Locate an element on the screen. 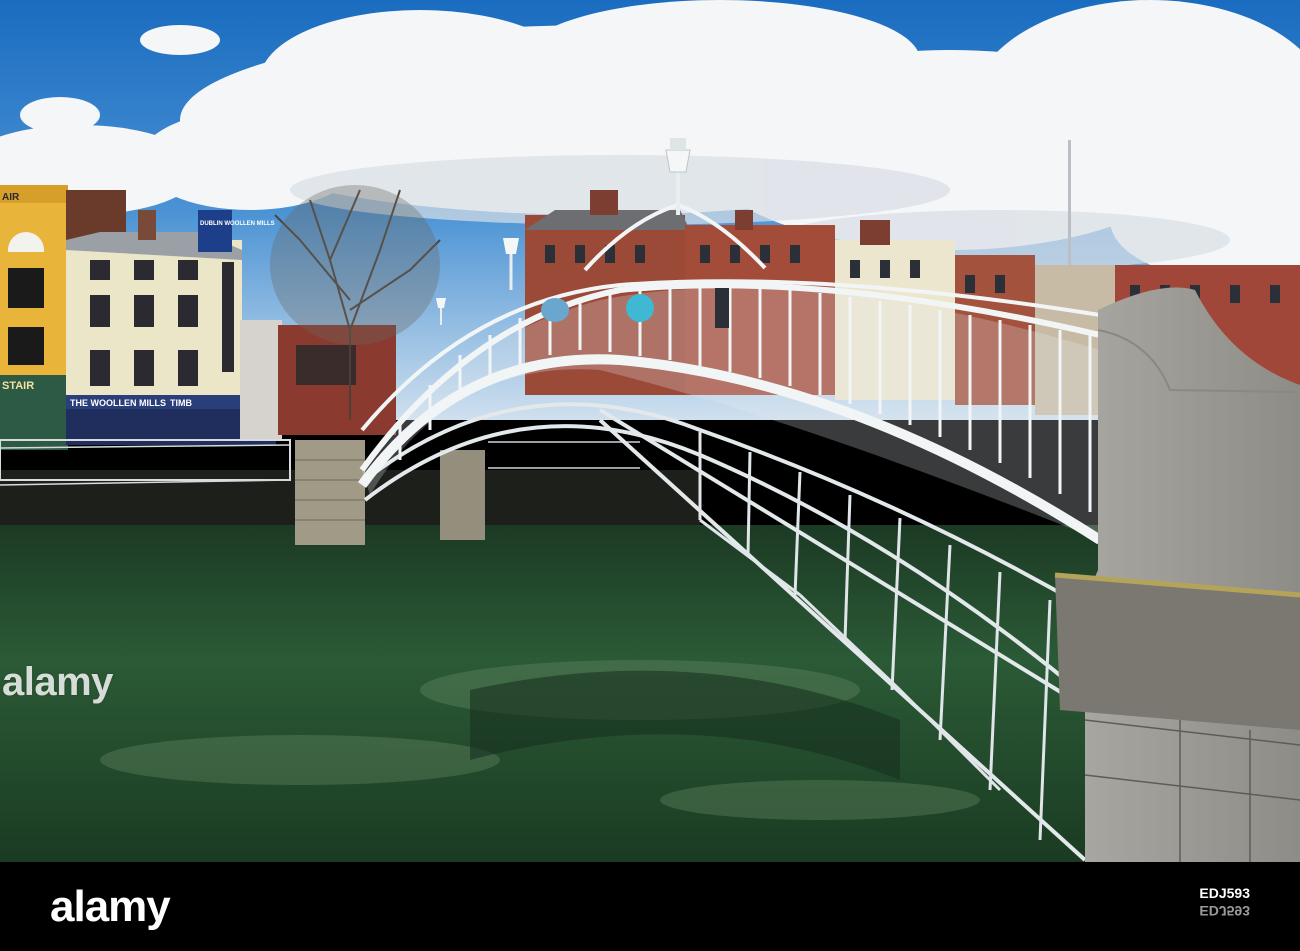  woollen-mills-fascia: THE WOOLLEN MILLS is located at coordinates (118, 403).